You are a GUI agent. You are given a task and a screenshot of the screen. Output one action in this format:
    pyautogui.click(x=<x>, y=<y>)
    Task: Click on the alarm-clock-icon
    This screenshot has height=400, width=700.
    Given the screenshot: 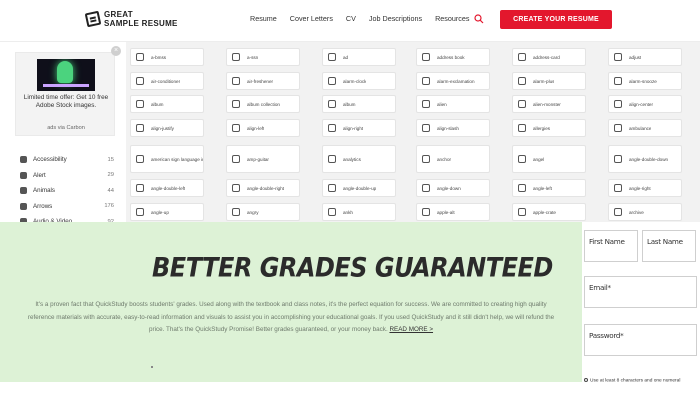 What is the action you would take?
    pyautogui.click(x=332, y=81)
    